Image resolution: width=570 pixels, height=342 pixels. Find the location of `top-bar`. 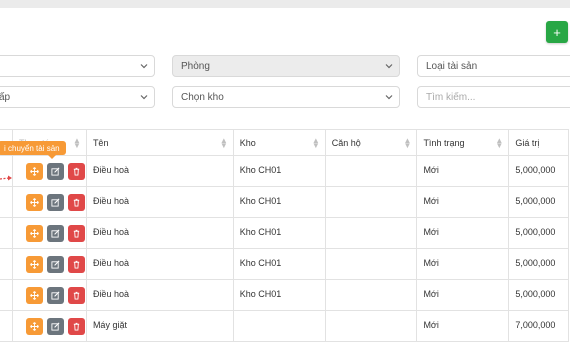

top-bar is located at coordinates (285, 4).